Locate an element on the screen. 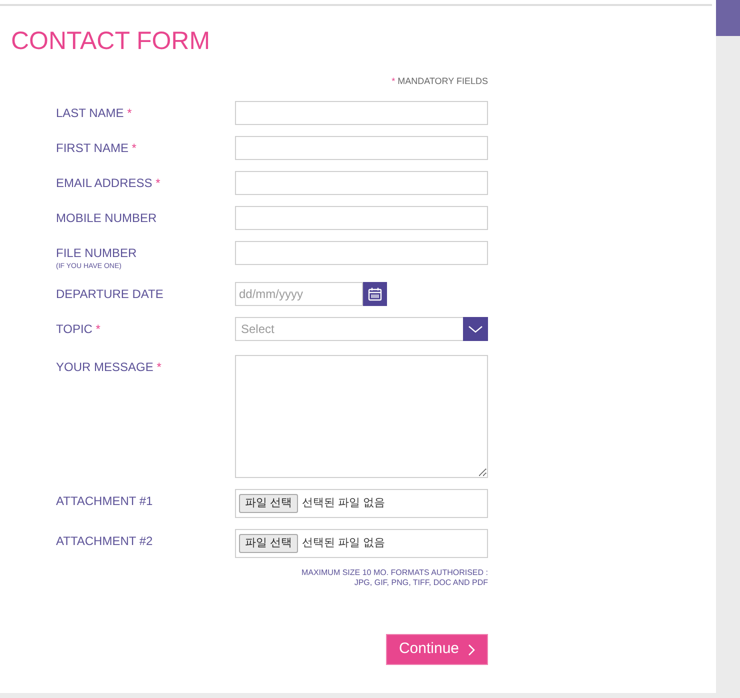 The image size is (740, 698). field-label: ATTACHMENT #1 is located at coordinates (105, 501).